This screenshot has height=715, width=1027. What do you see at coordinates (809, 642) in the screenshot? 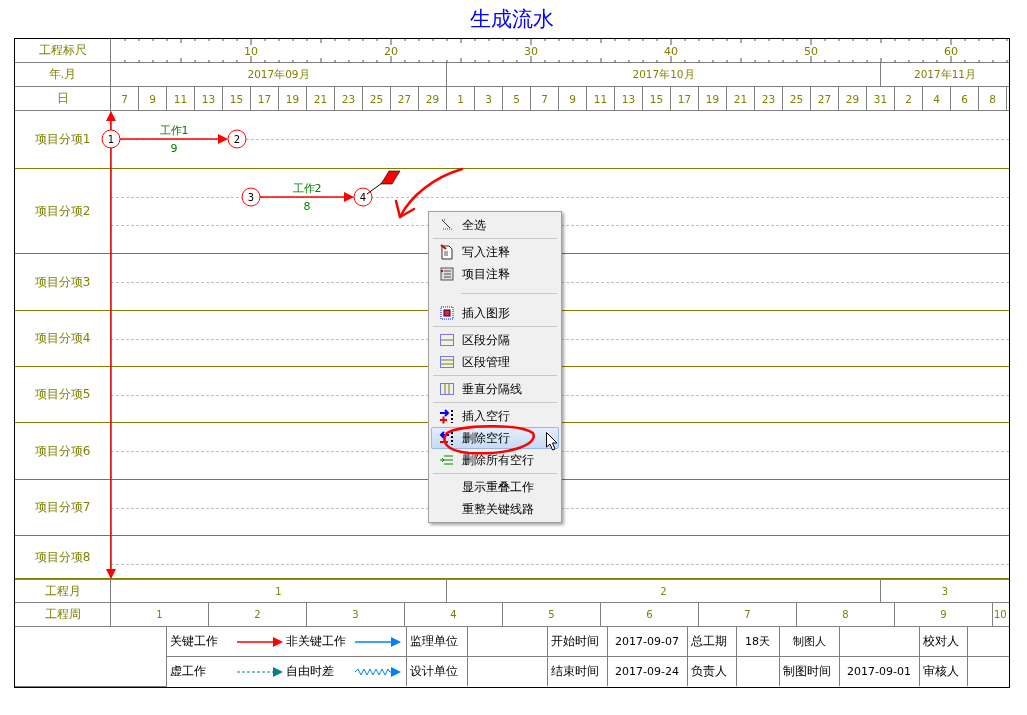
I see `info-label: 制图人` at bounding box center [809, 642].